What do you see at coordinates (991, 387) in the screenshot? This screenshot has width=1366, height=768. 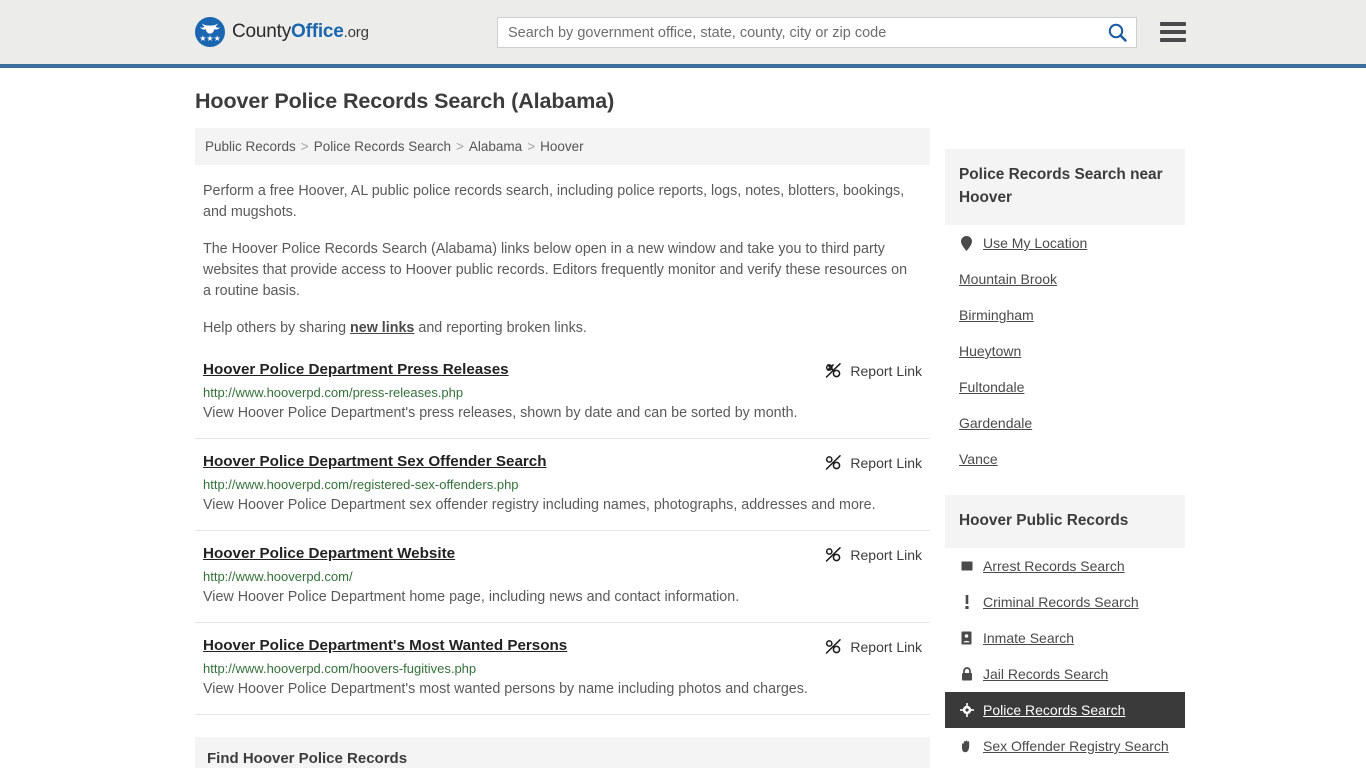 I see `sidebar-link-label: Fultondale` at bounding box center [991, 387].